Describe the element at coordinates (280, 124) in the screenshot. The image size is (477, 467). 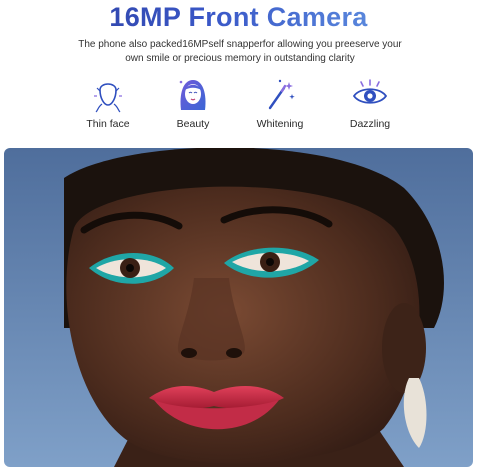
I see `feature-label: Whitening` at that location.